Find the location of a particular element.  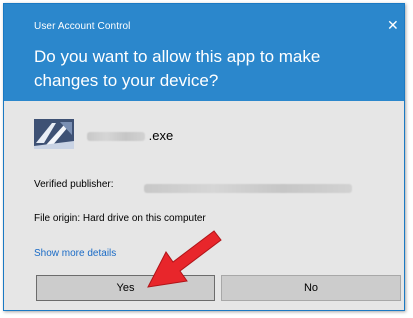

show-more-details-link: Show more details is located at coordinates (75, 253).